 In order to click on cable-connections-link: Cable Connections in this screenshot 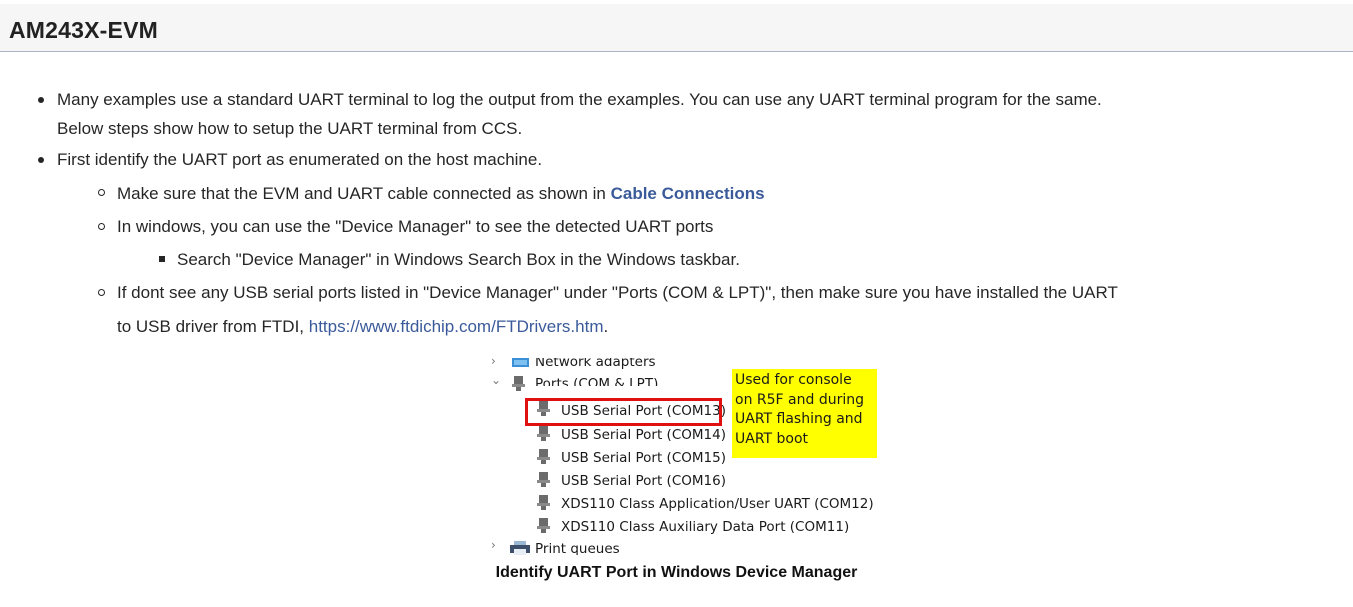, I will do `click(688, 193)`.